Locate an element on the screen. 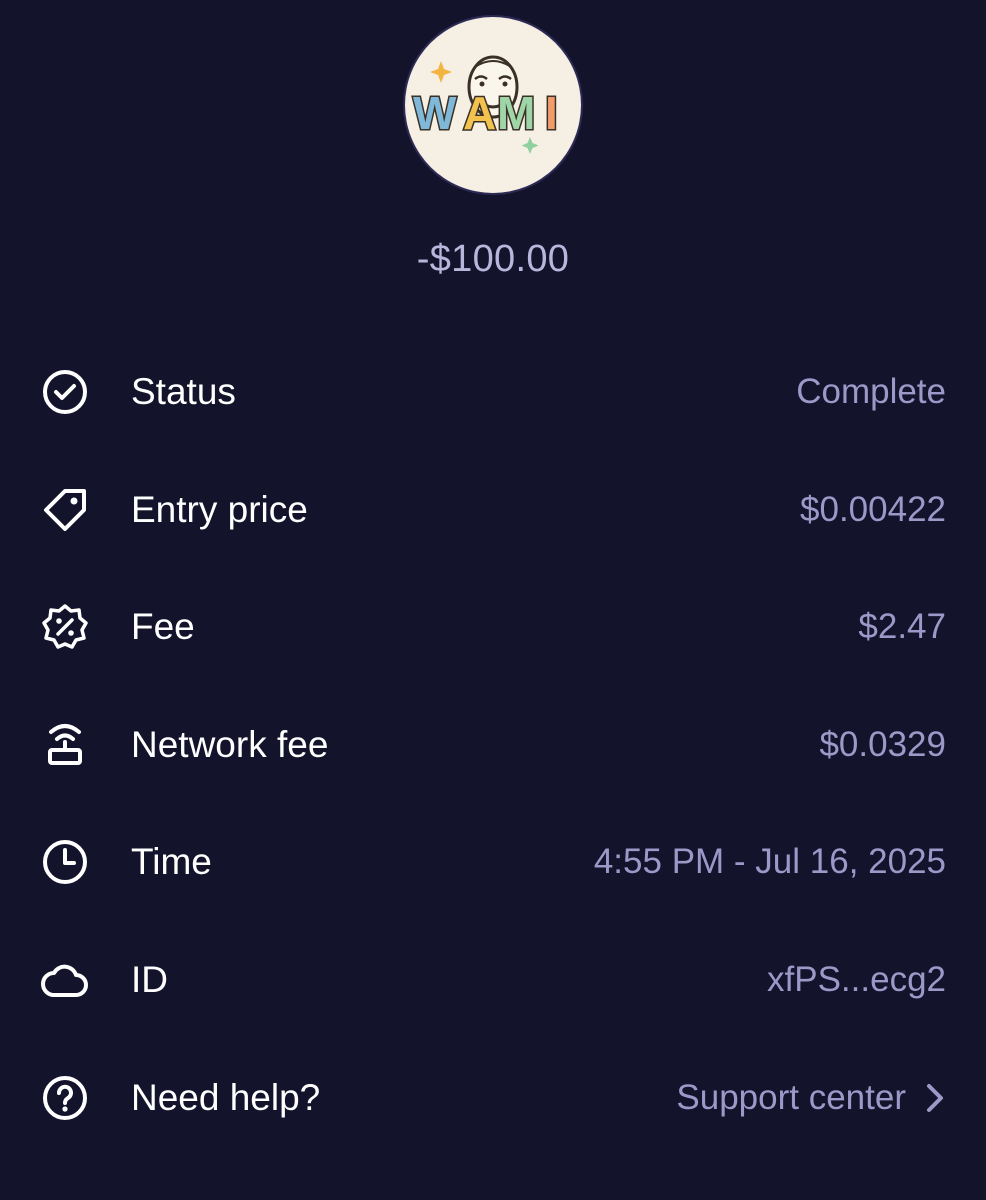 The image size is (986, 1200). price-tag-icon is located at coordinates (65, 510).